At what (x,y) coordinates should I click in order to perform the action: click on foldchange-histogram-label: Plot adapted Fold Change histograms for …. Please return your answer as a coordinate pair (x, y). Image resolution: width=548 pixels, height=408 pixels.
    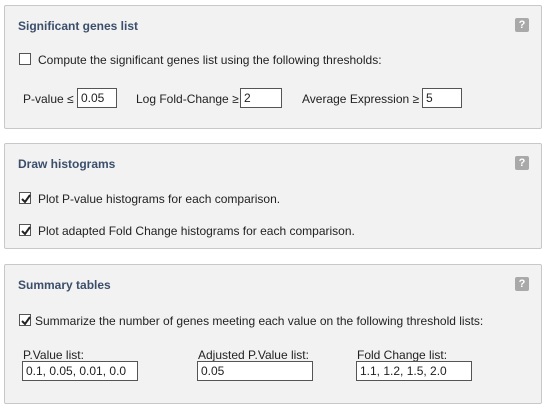
    Looking at the image, I should click on (196, 231).